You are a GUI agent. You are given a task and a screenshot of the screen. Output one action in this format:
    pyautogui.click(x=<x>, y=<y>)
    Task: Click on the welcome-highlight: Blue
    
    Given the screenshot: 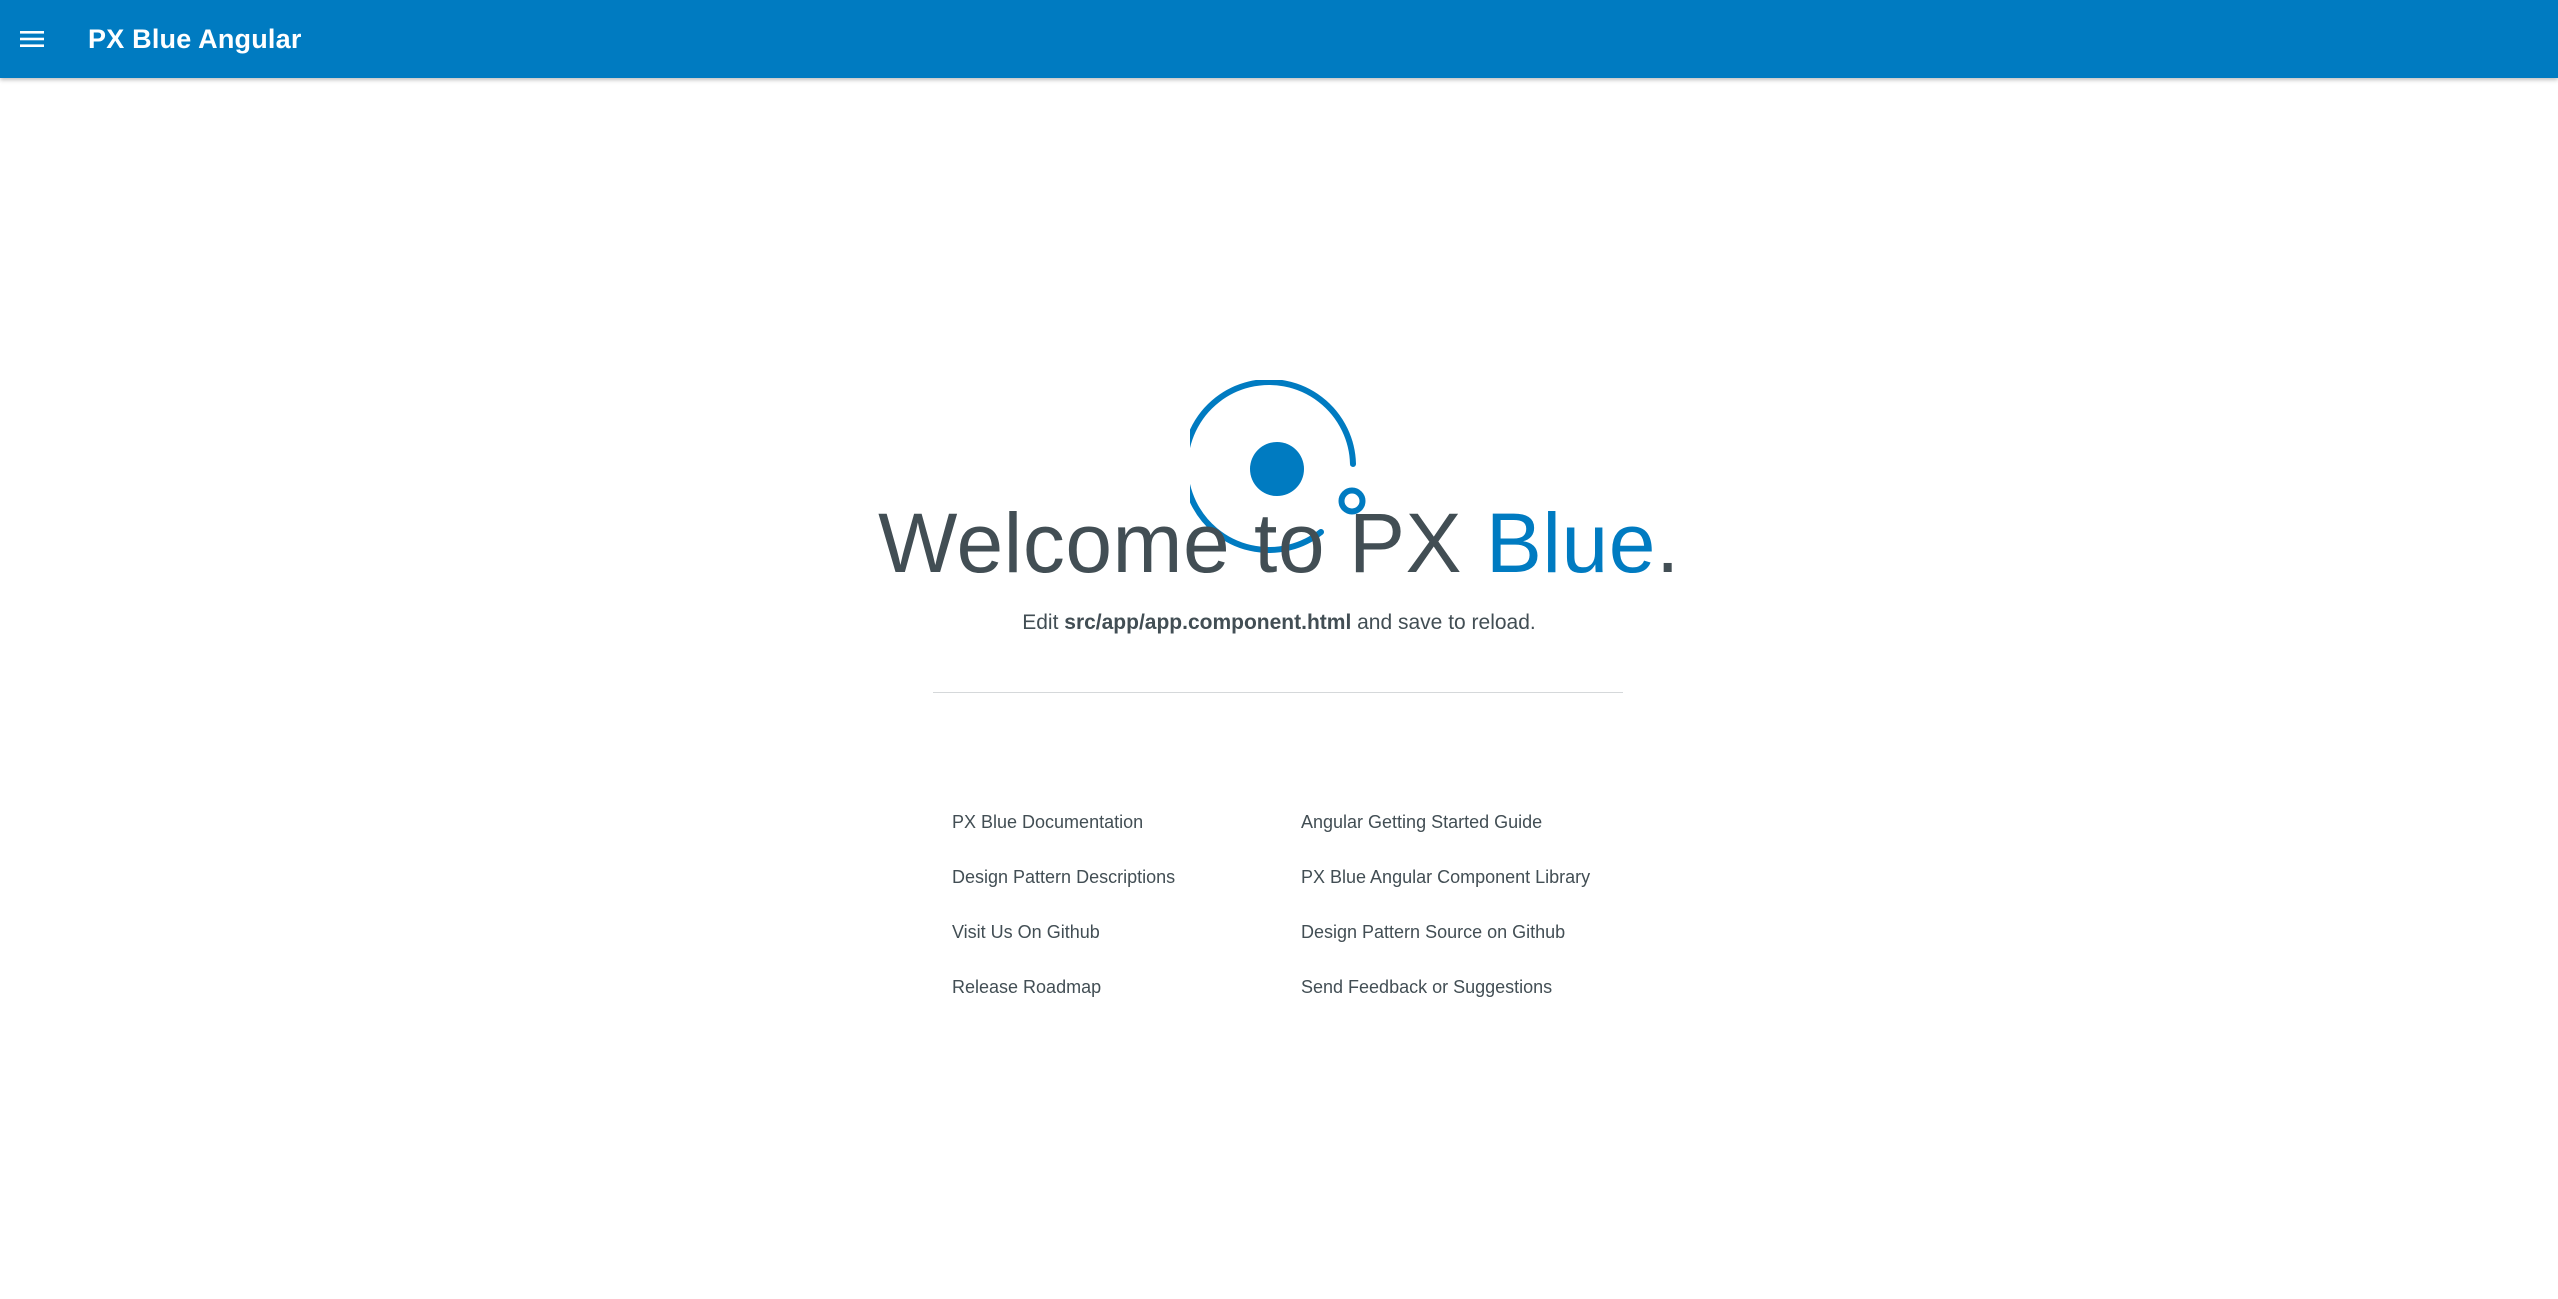 What is the action you would take?
    pyautogui.click(x=1570, y=543)
    